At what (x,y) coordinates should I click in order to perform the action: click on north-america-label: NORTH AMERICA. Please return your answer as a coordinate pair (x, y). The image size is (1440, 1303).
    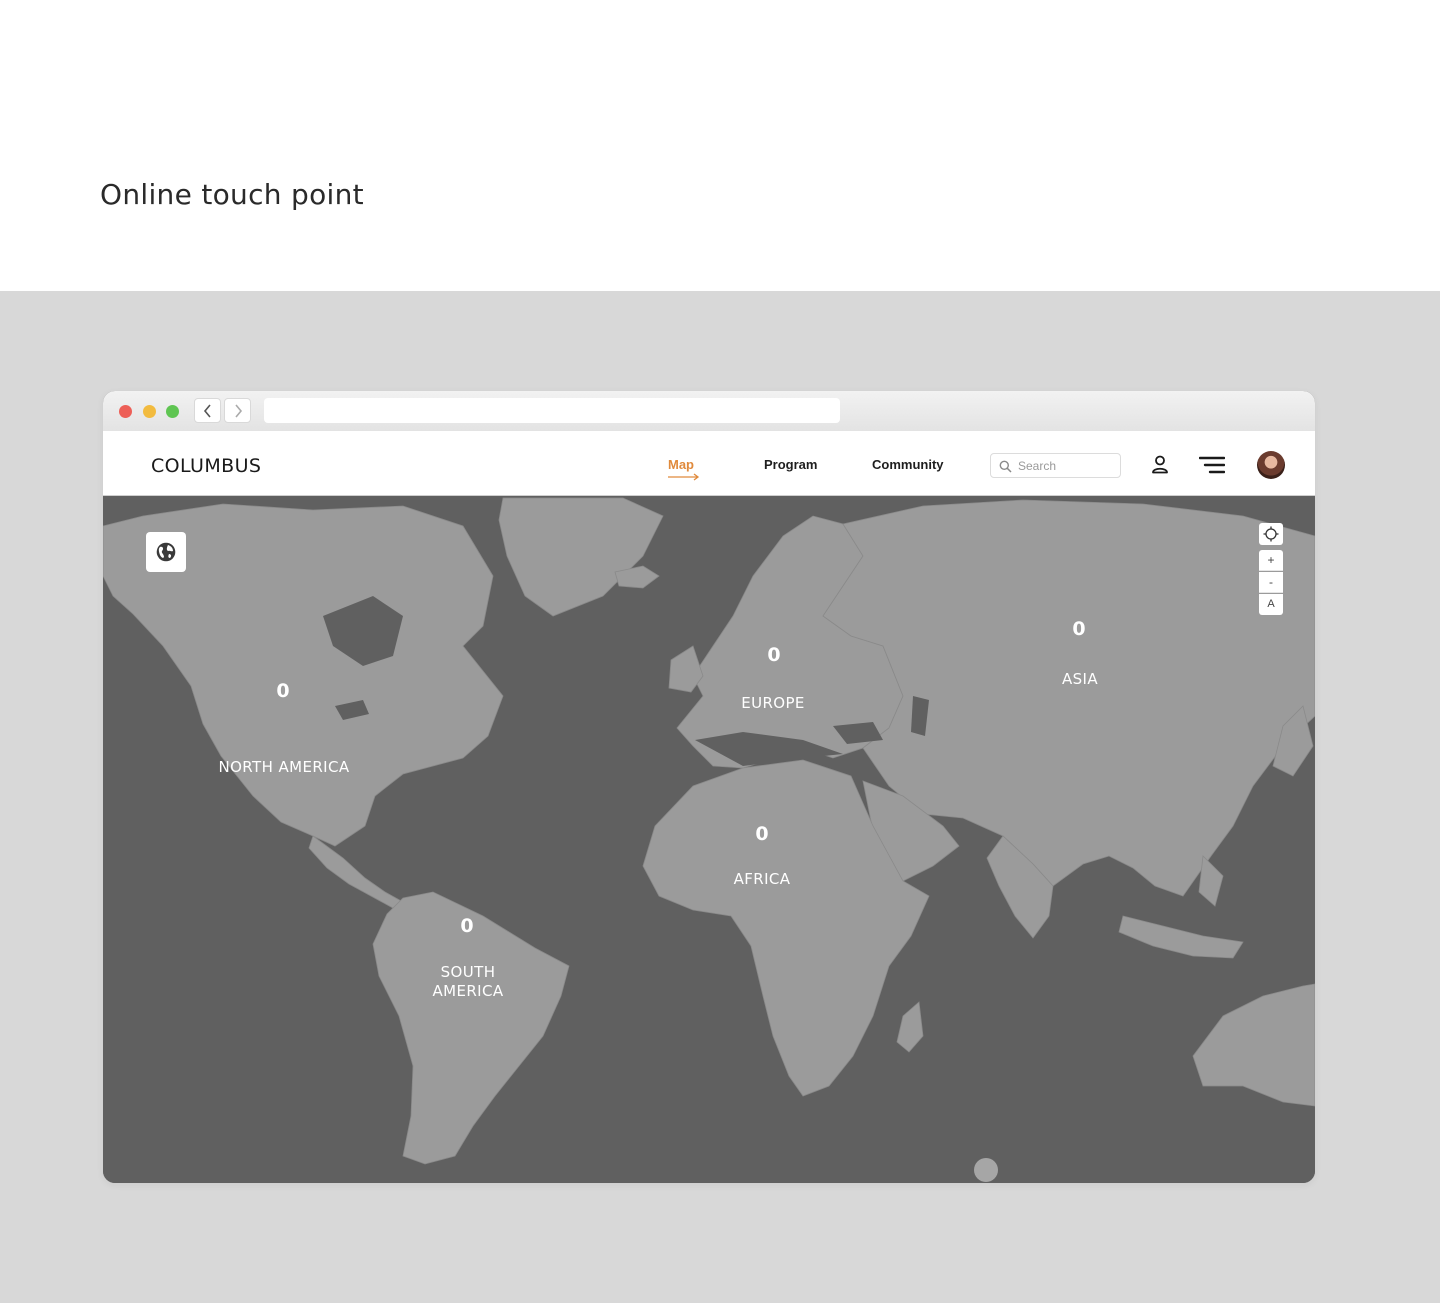
    Looking at the image, I should click on (283, 767).